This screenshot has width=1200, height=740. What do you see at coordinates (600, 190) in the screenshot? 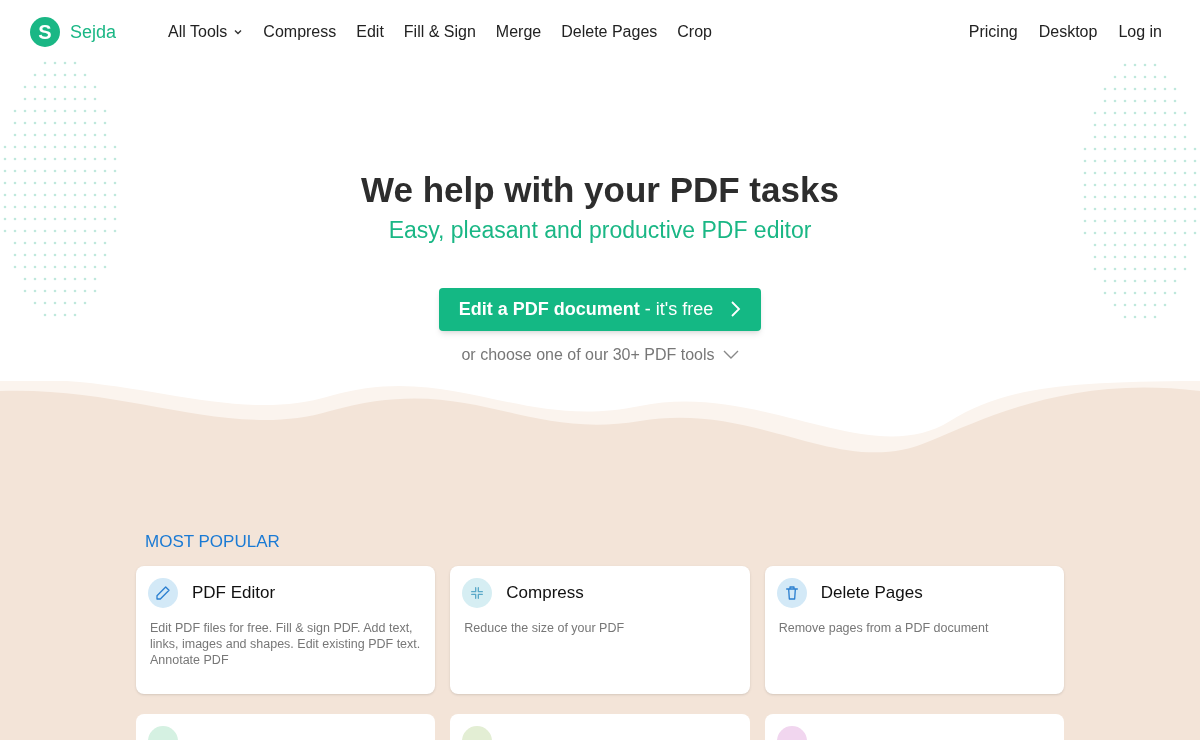
I see `hero-title: We help with your PDF tasks` at bounding box center [600, 190].